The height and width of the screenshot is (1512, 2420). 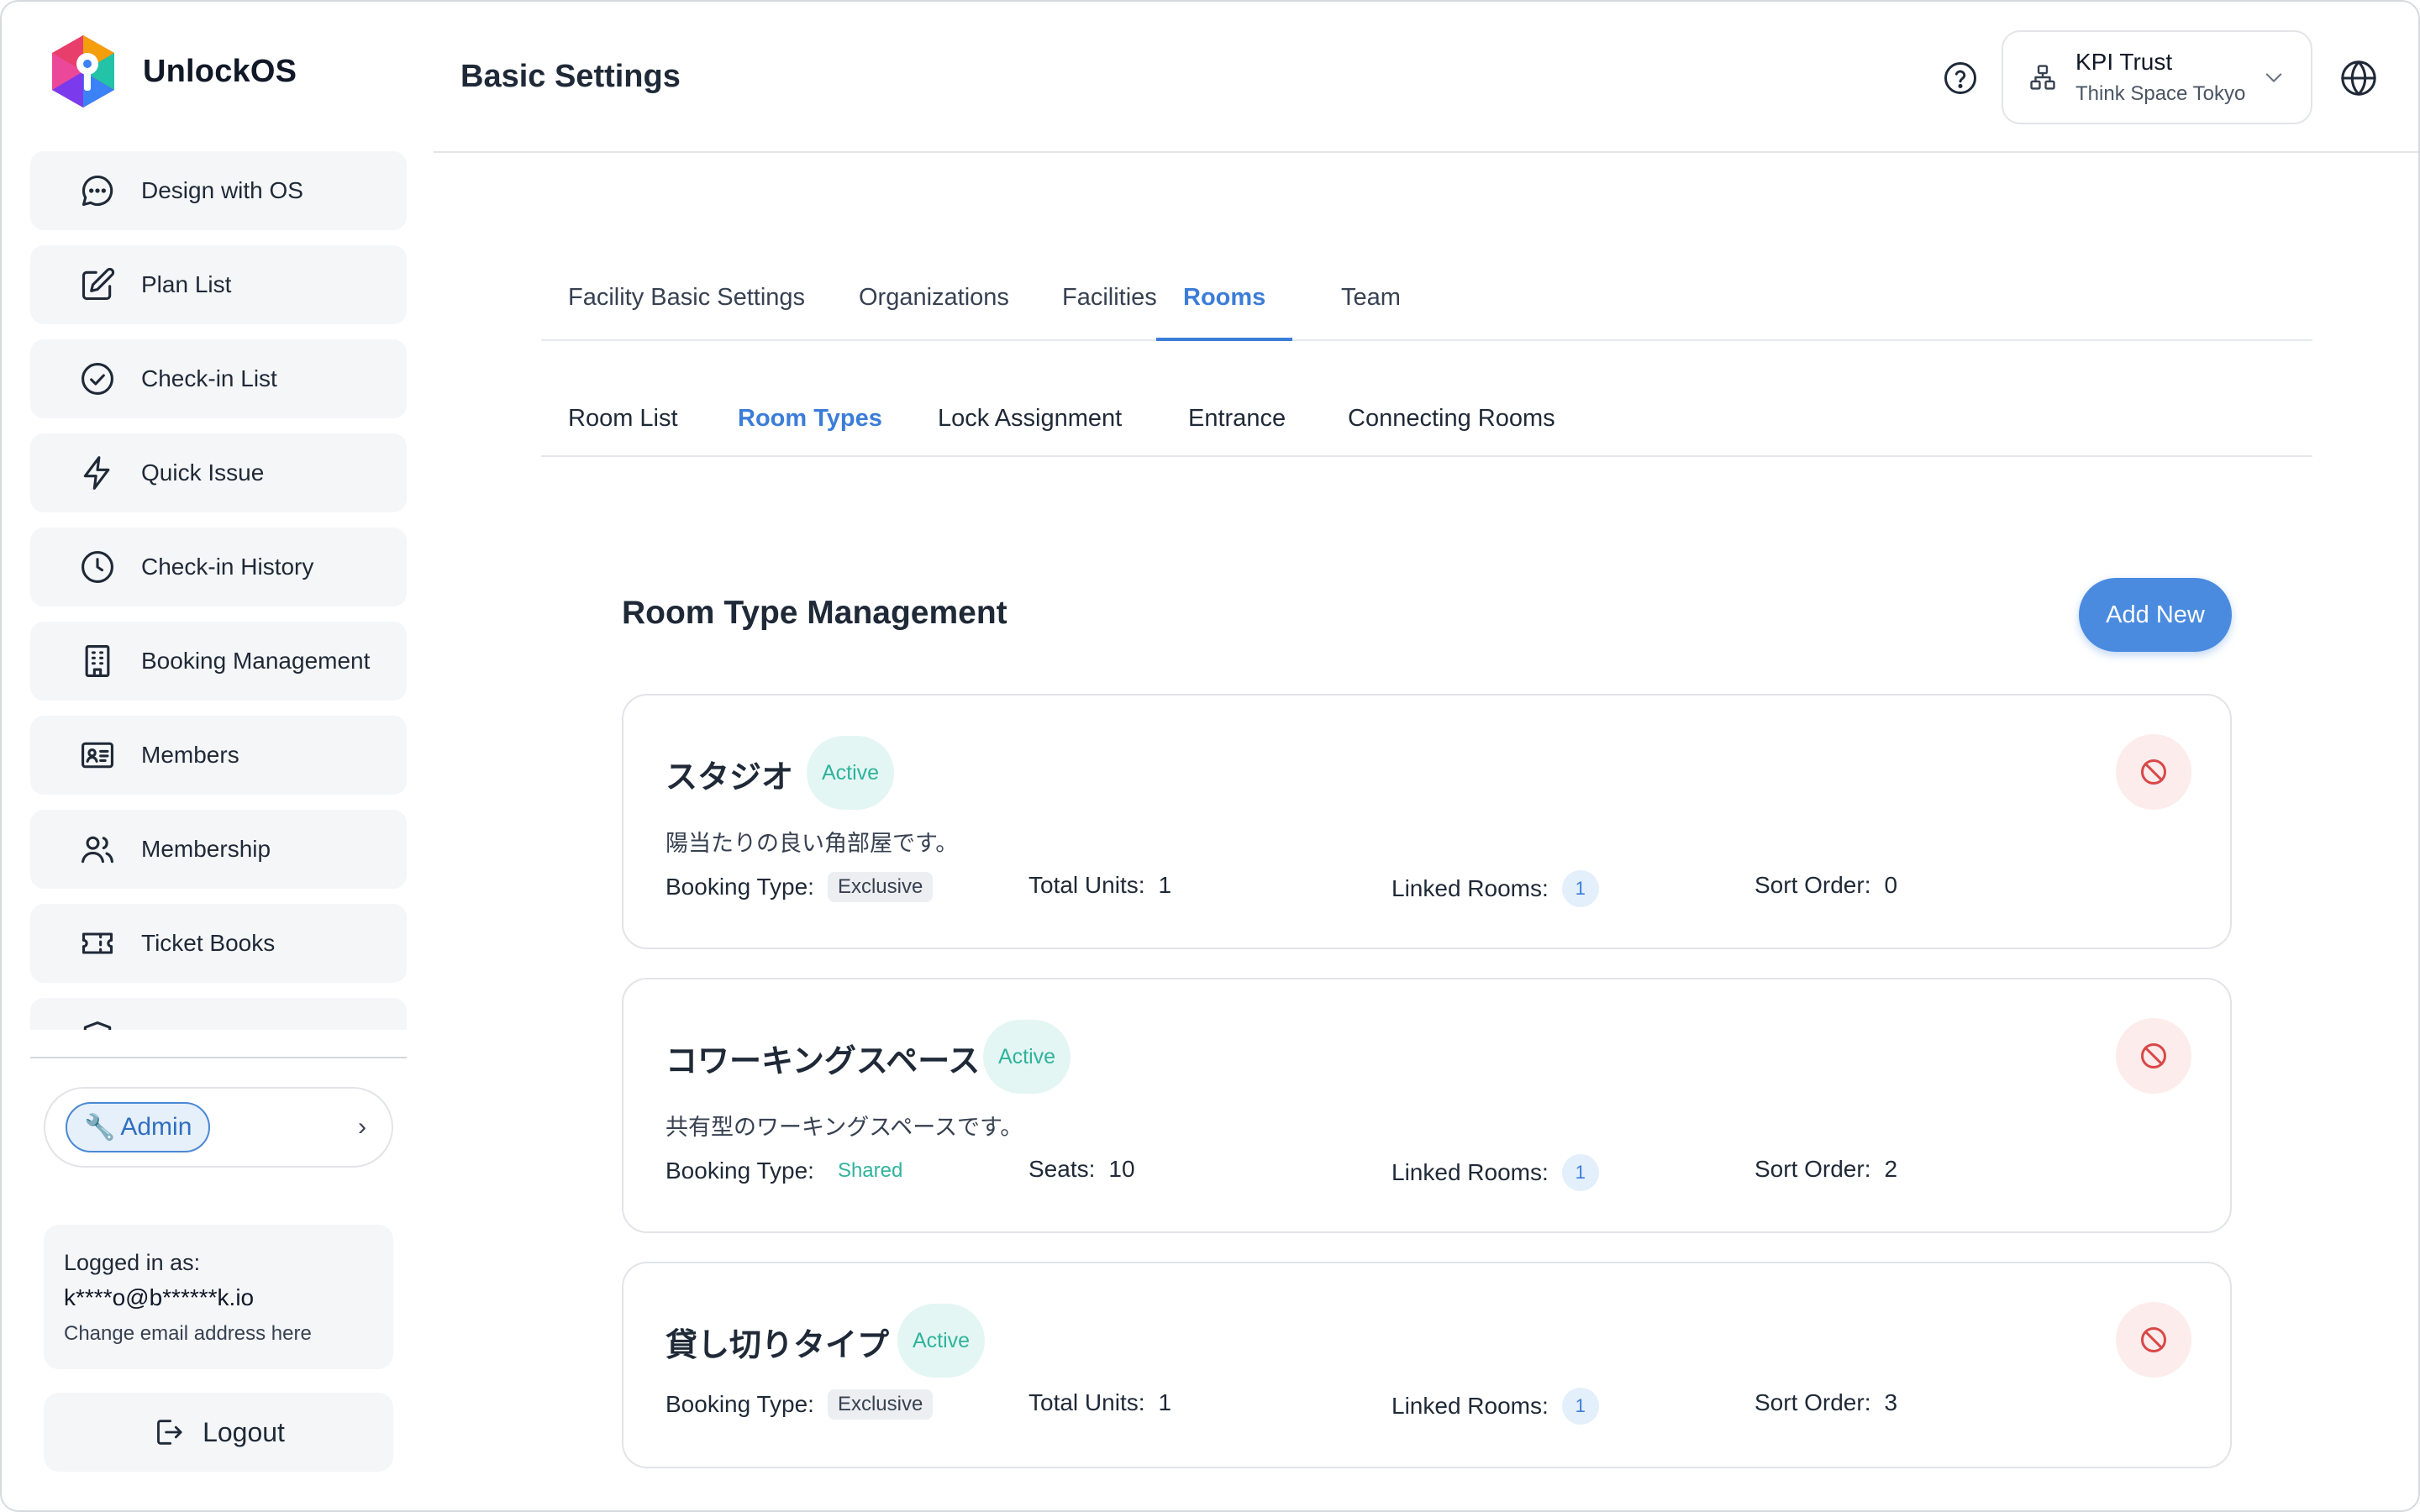 I want to click on brand-name: UnlockOS, so click(x=220, y=71).